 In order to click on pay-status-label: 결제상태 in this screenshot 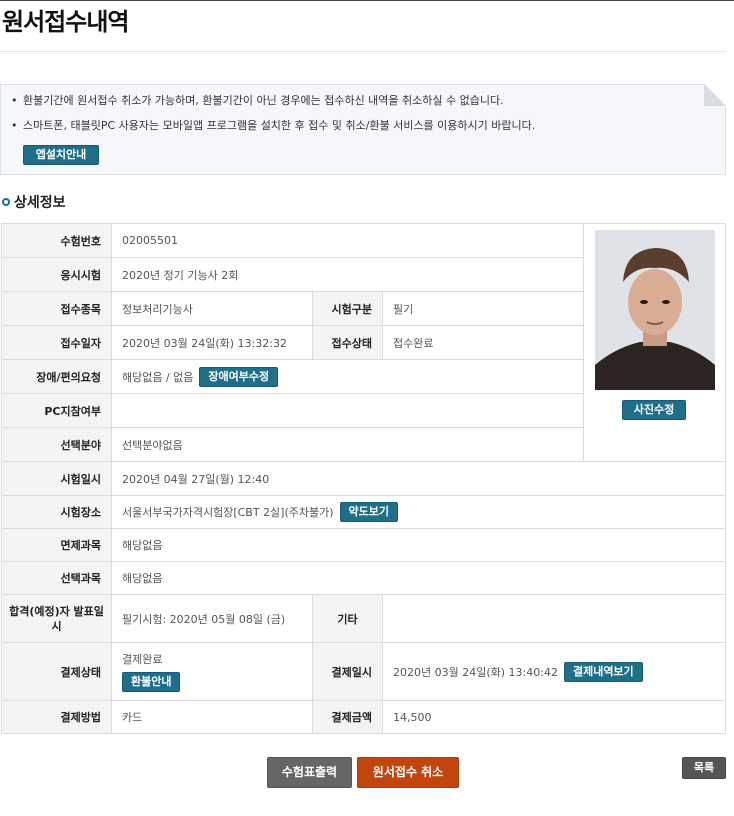, I will do `click(56, 671)`.